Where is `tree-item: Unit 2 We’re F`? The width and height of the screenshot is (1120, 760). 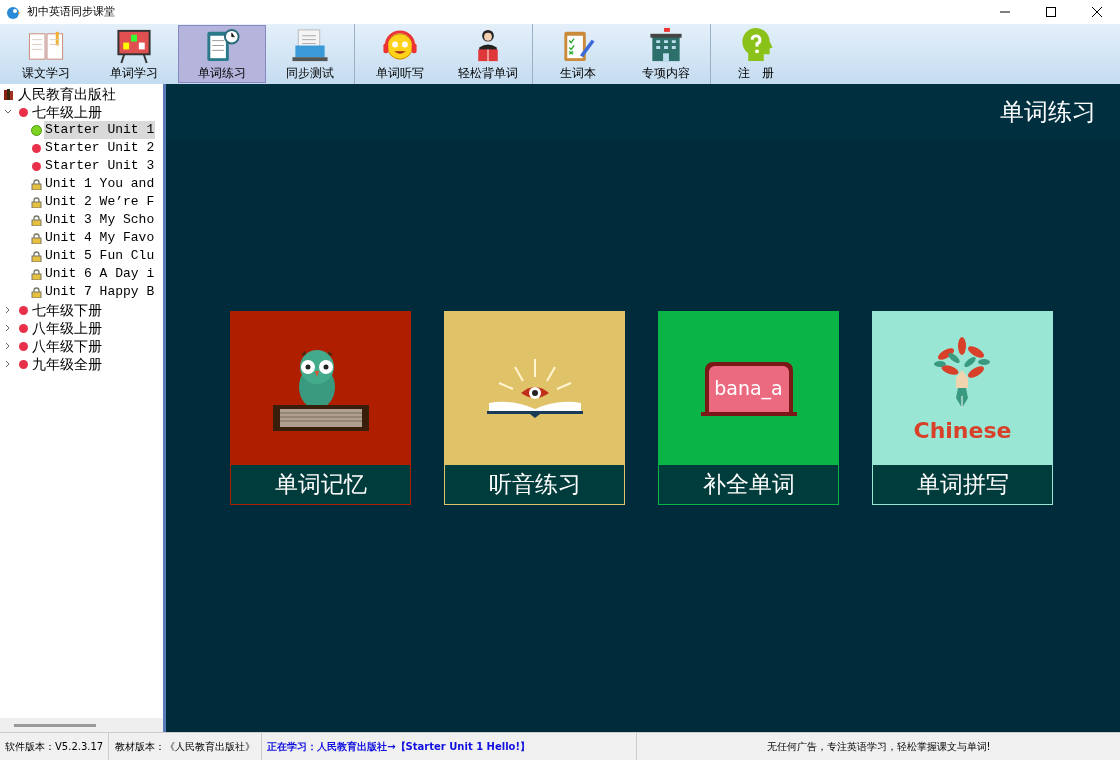 tree-item: Unit 2 We’re F is located at coordinates (100, 202).